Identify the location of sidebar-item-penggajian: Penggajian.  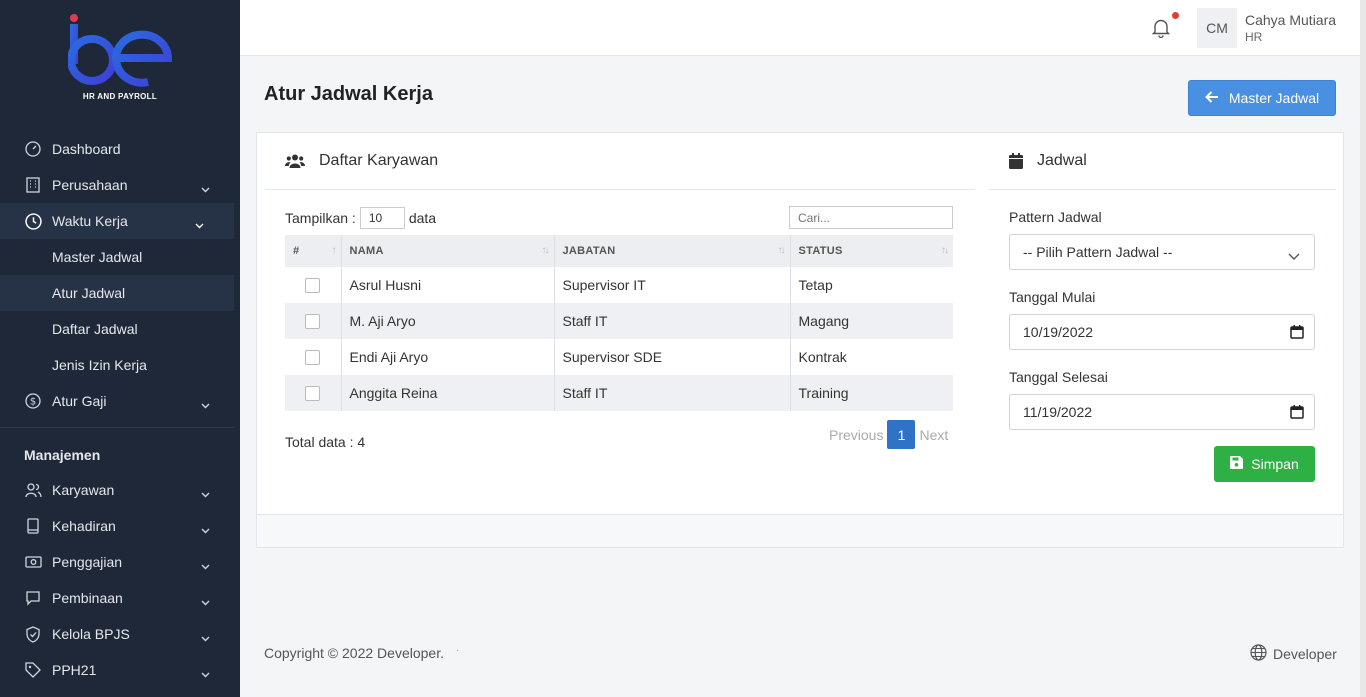
(120, 562).